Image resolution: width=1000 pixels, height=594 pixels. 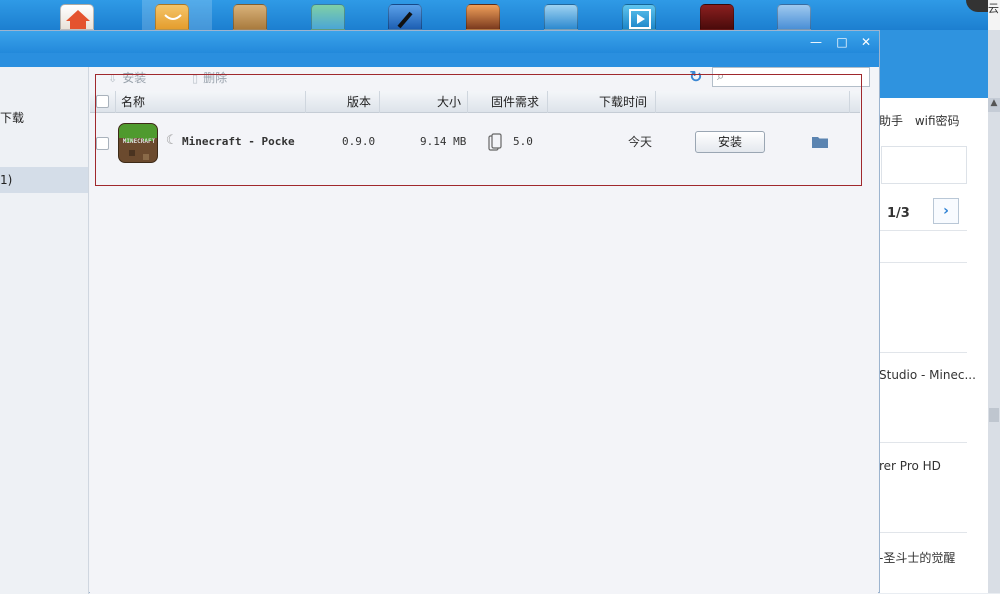 What do you see at coordinates (134, 78) in the screenshot?
I see `install-action-label: 安装` at bounding box center [134, 78].